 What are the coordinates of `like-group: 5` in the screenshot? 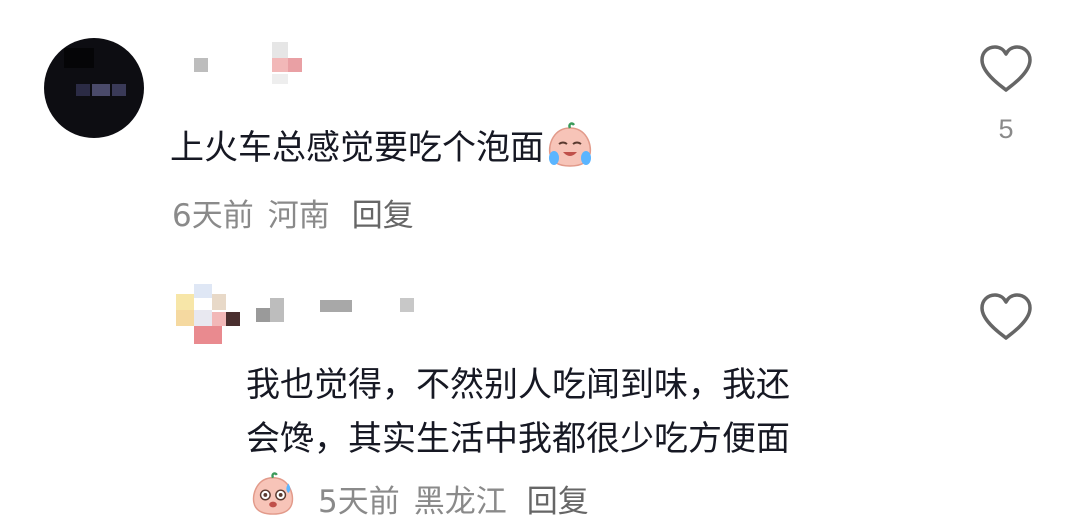 It's located at (1006, 94).